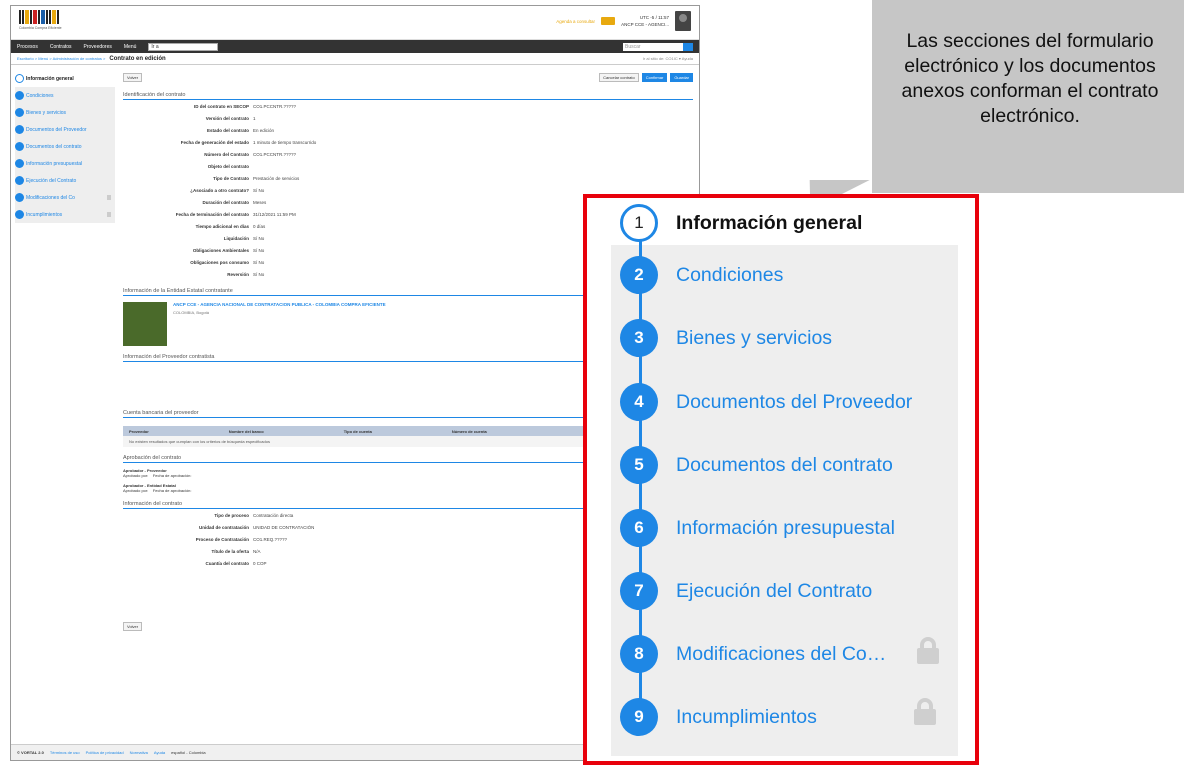 Image resolution: width=1184 pixels, height=771 pixels. What do you see at coordinates (30, 752) in the screenshot?
I see `footer-brand: © VORTAL 2.0` at bounding box center [30, 752].